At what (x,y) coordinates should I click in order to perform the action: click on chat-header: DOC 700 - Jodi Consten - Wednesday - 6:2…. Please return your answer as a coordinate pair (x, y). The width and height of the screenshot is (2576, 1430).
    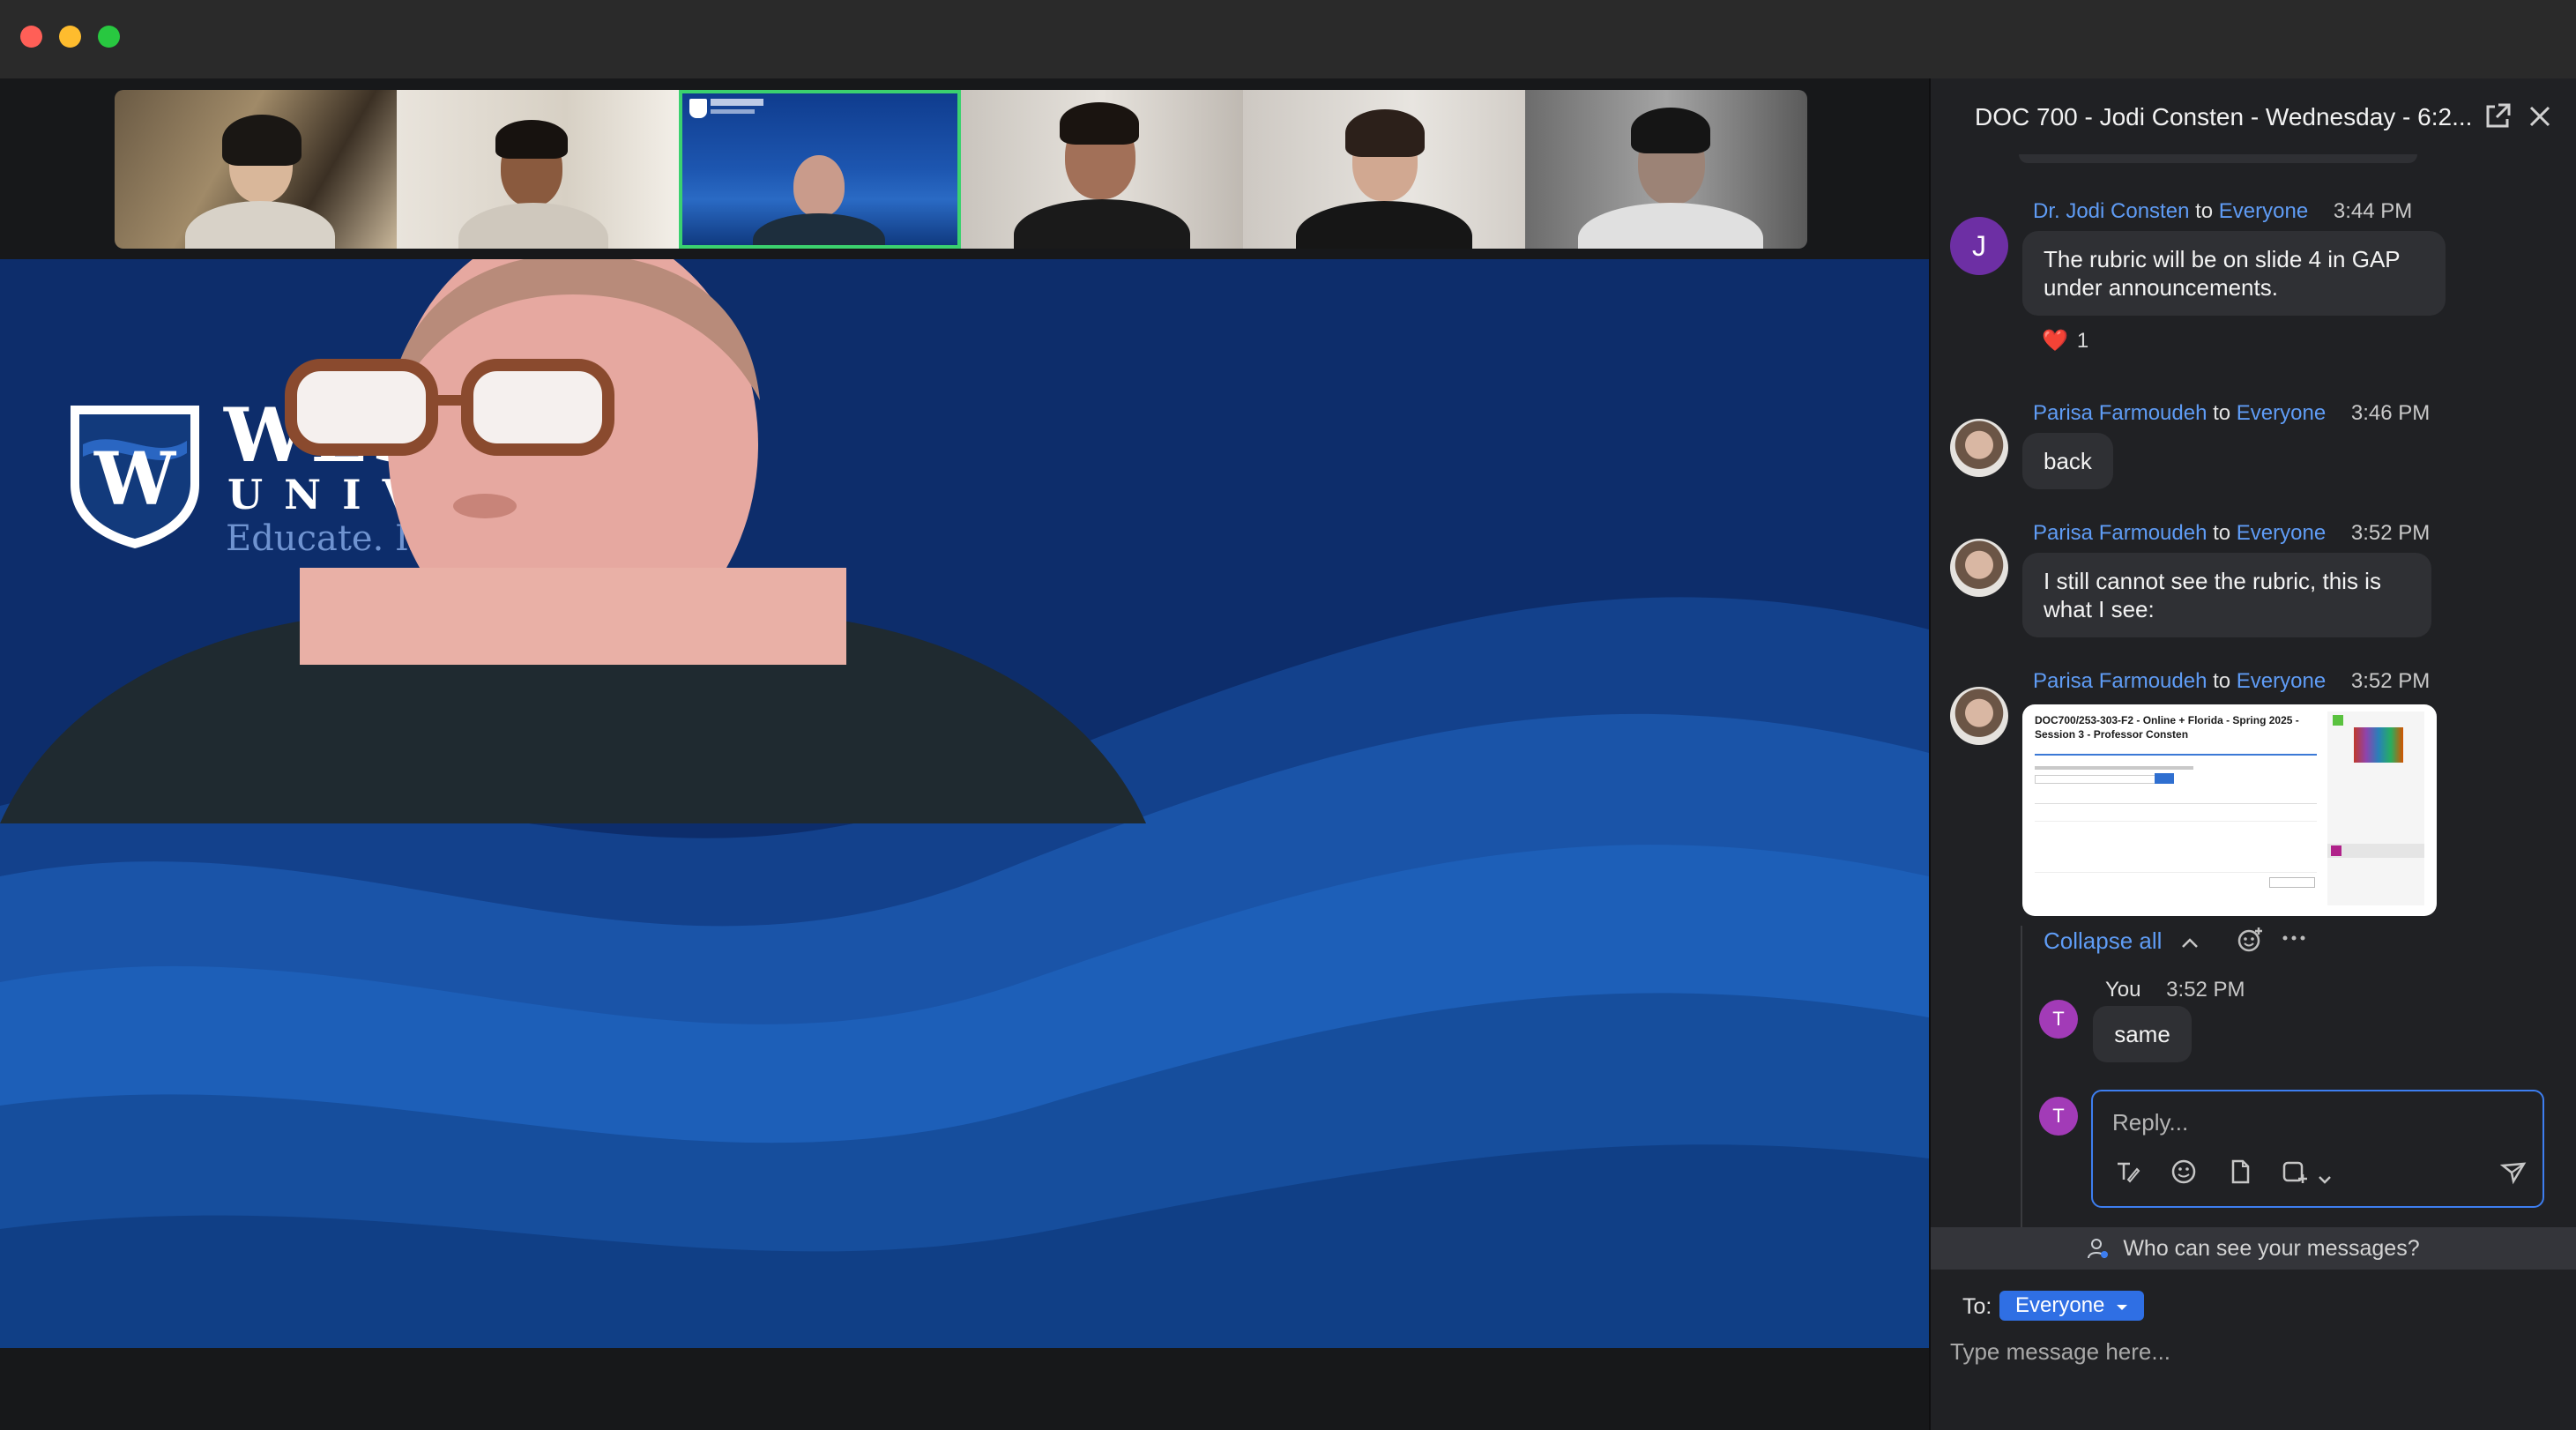
    Looking at the image, I should click on (2253, 119).